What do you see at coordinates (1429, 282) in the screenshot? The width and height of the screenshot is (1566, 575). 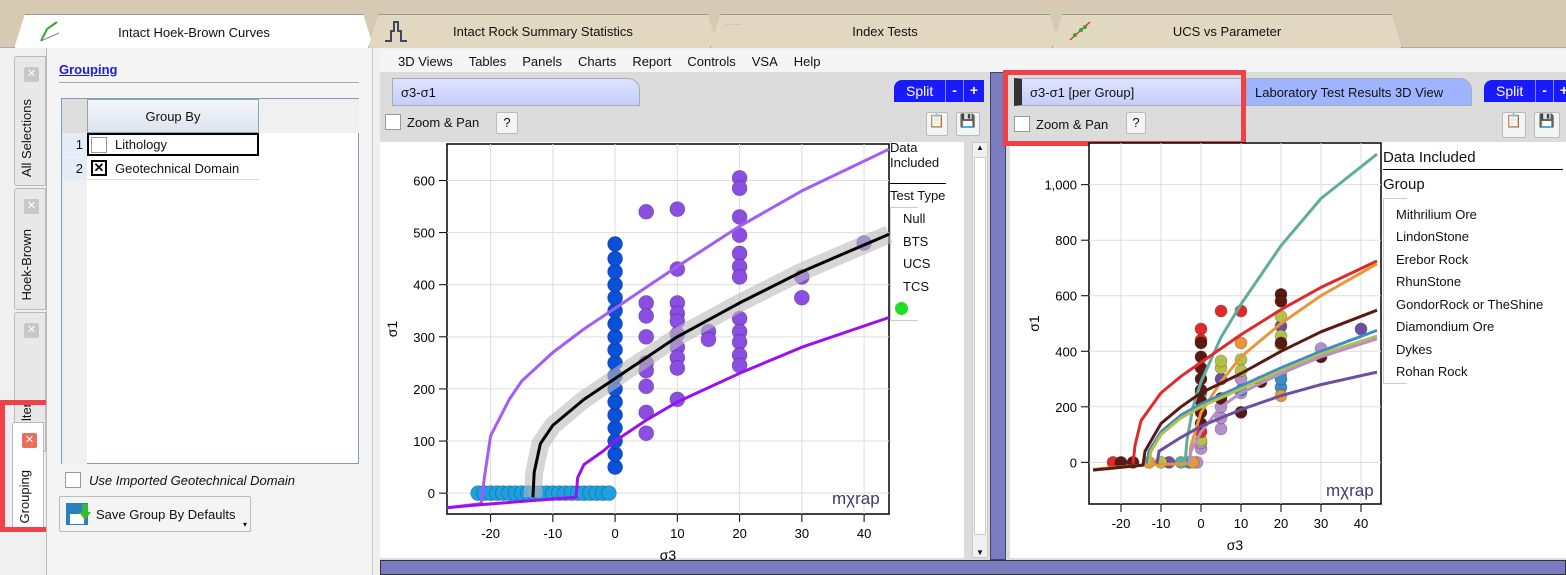 I see `legend-label: RhunStone` at bounding box center [1429, 282].